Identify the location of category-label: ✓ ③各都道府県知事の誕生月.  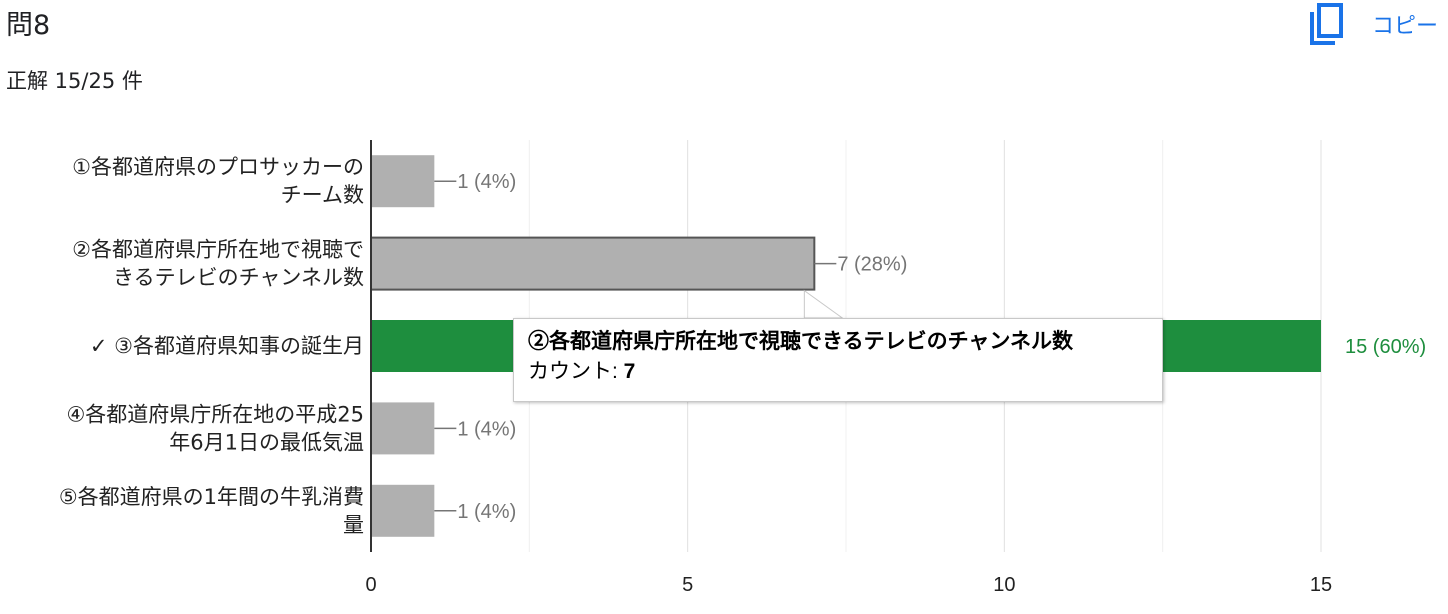
(227, 346).